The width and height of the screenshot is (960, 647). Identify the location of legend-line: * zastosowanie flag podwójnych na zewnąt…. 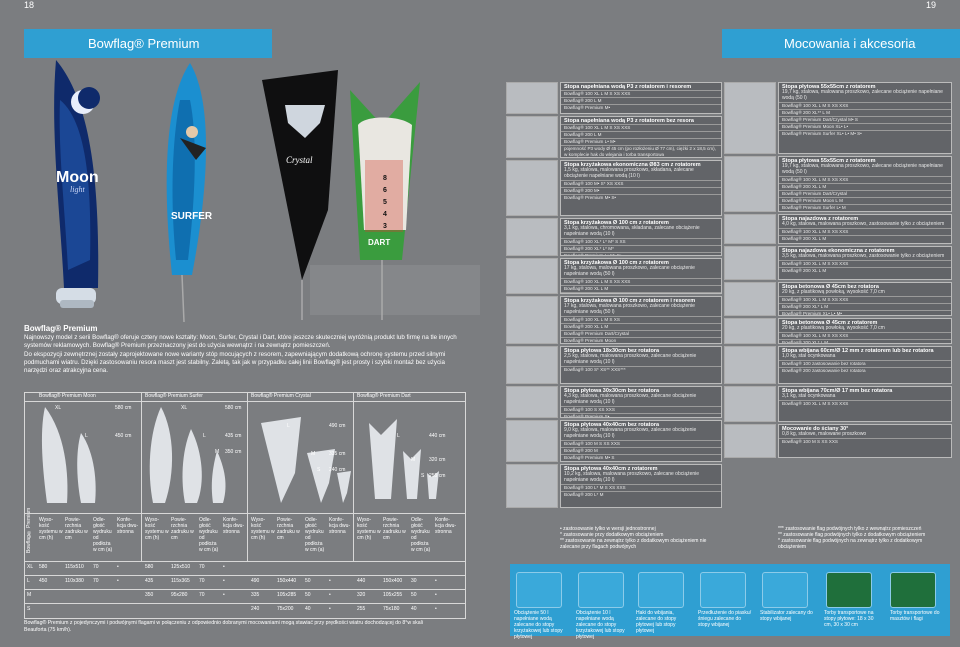
(850, 544).